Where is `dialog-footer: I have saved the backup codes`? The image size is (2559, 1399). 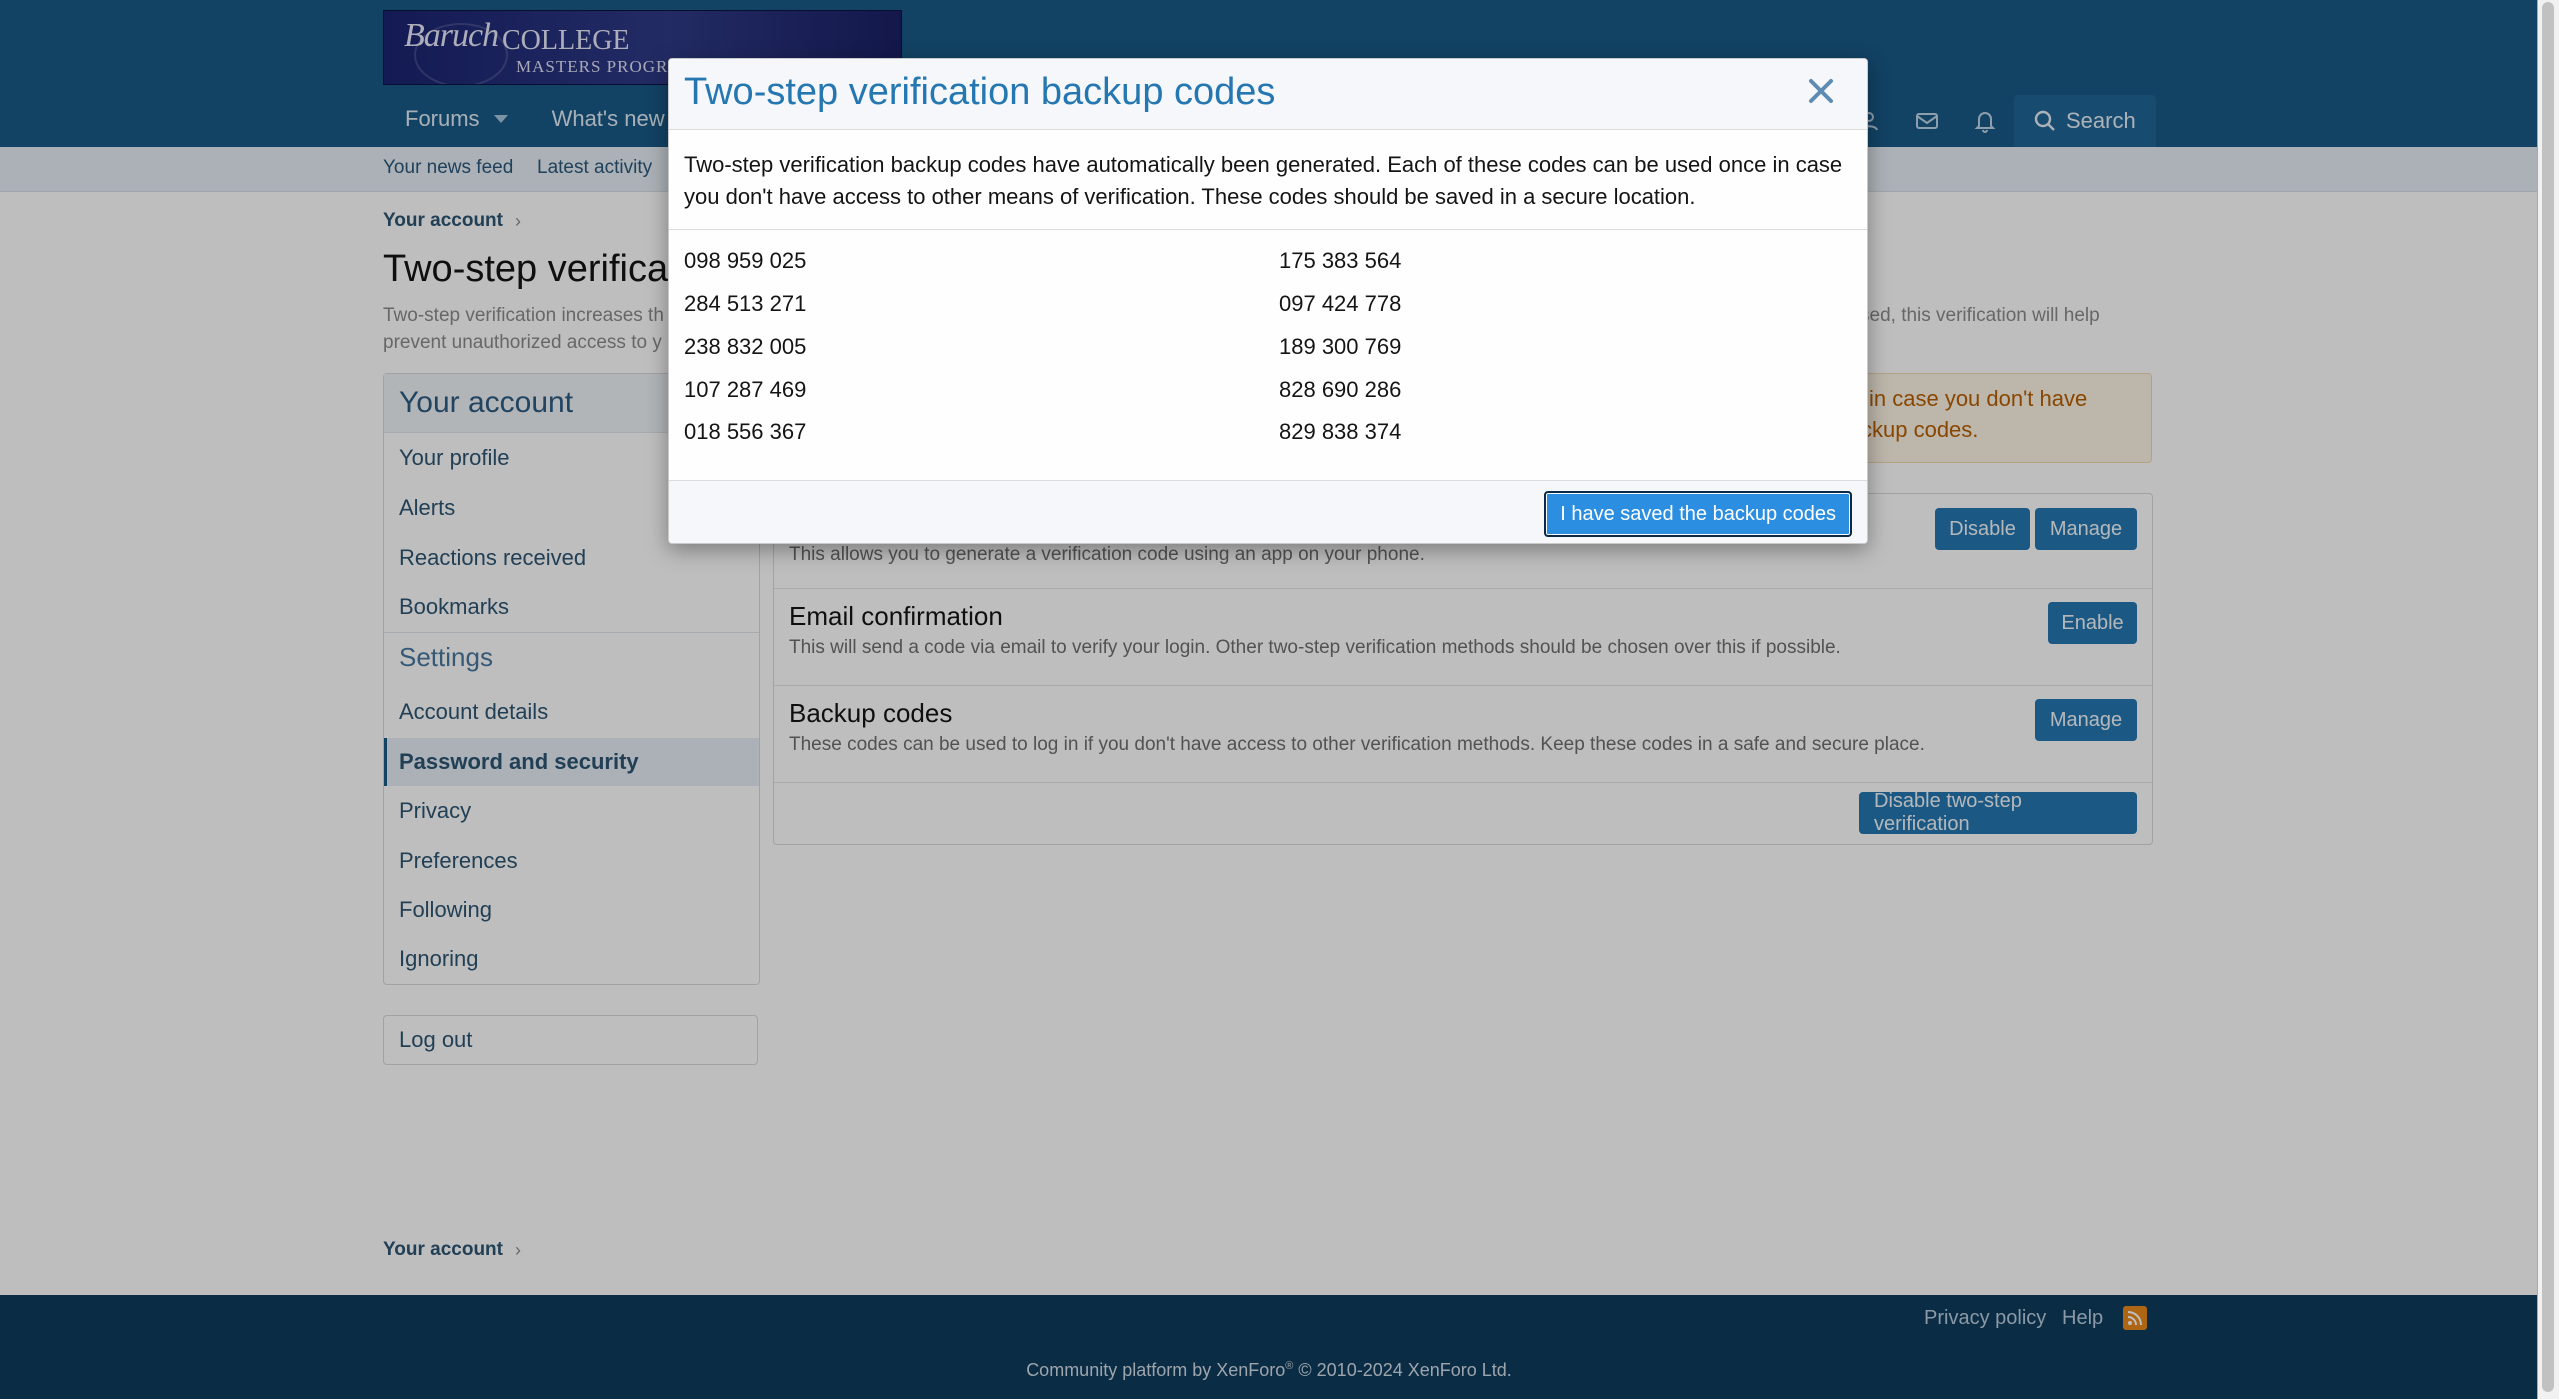 dialog-footer: I have saved the backup codes is located at coordinates (1268, 511).